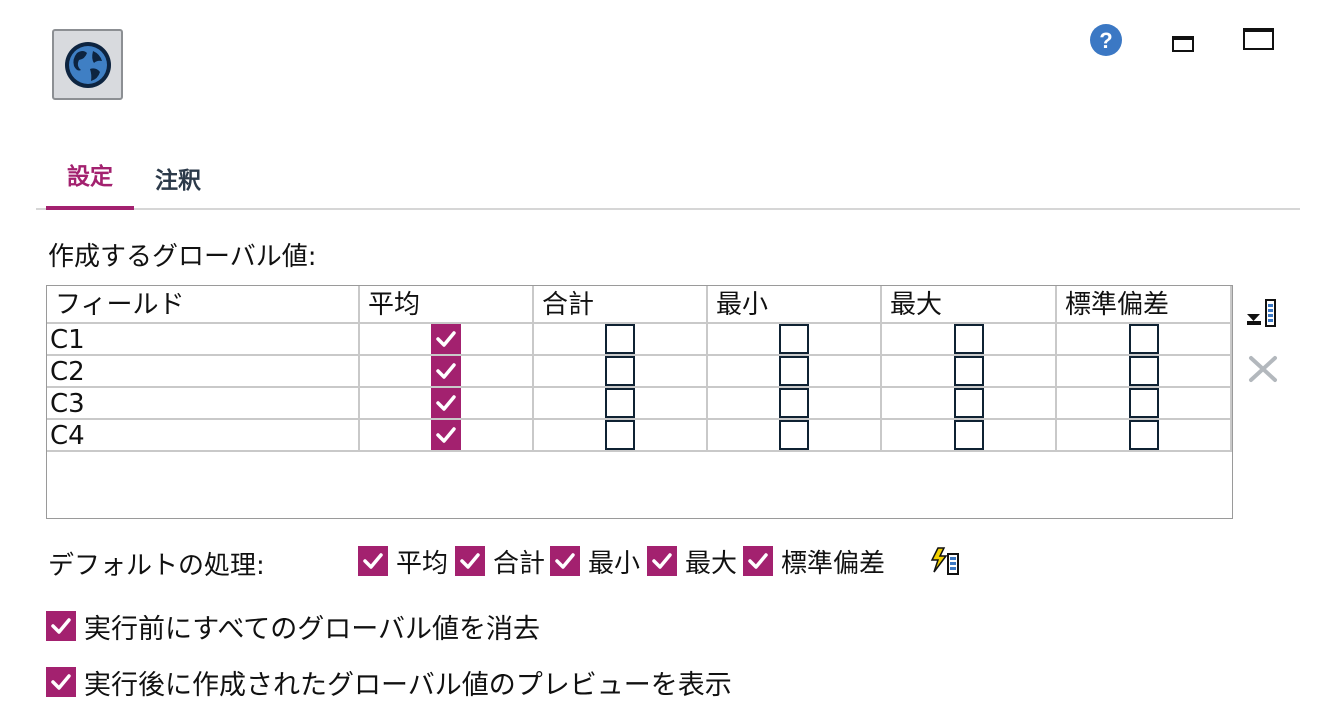  What do you see at coordinates (519, 563) in the screenshot?
I see `default-sum-label: 合計` at bounding box center [519, 563].